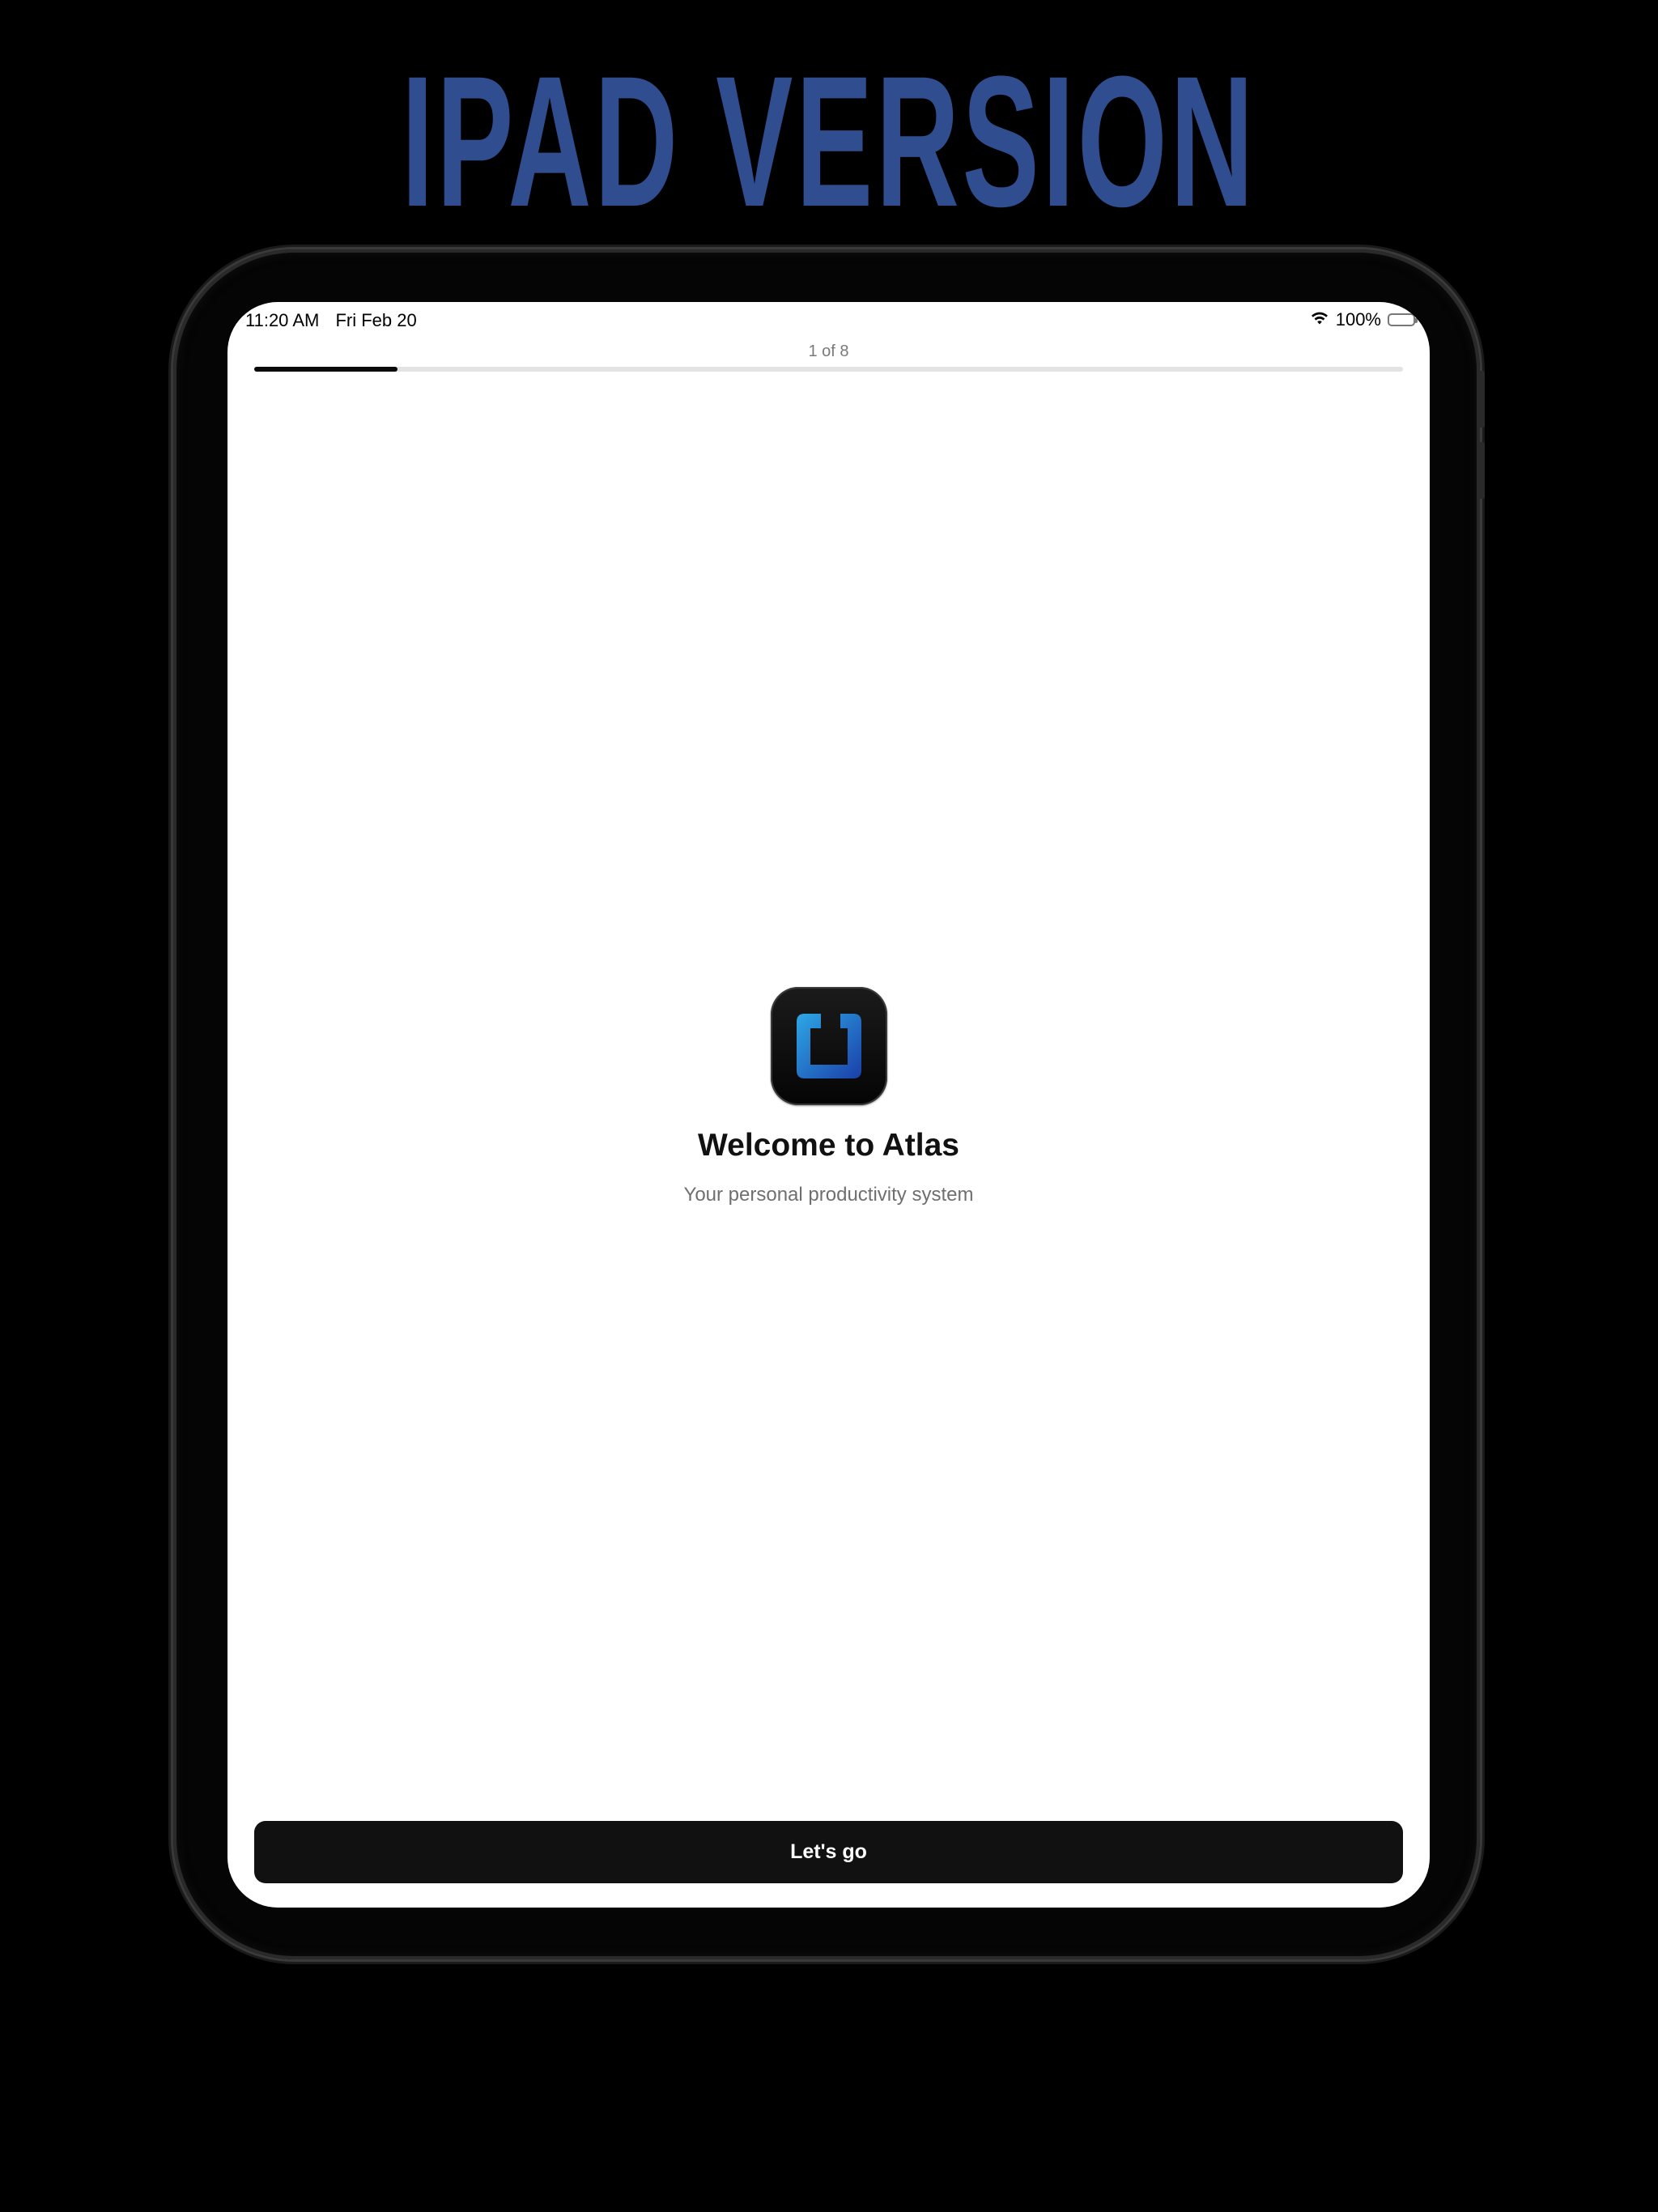 The image size is (1658, 2212). What do you see at coordinates (1481, 400) in the screenshot?
I see `volume-up-button` at bounding box center [1481, 400].